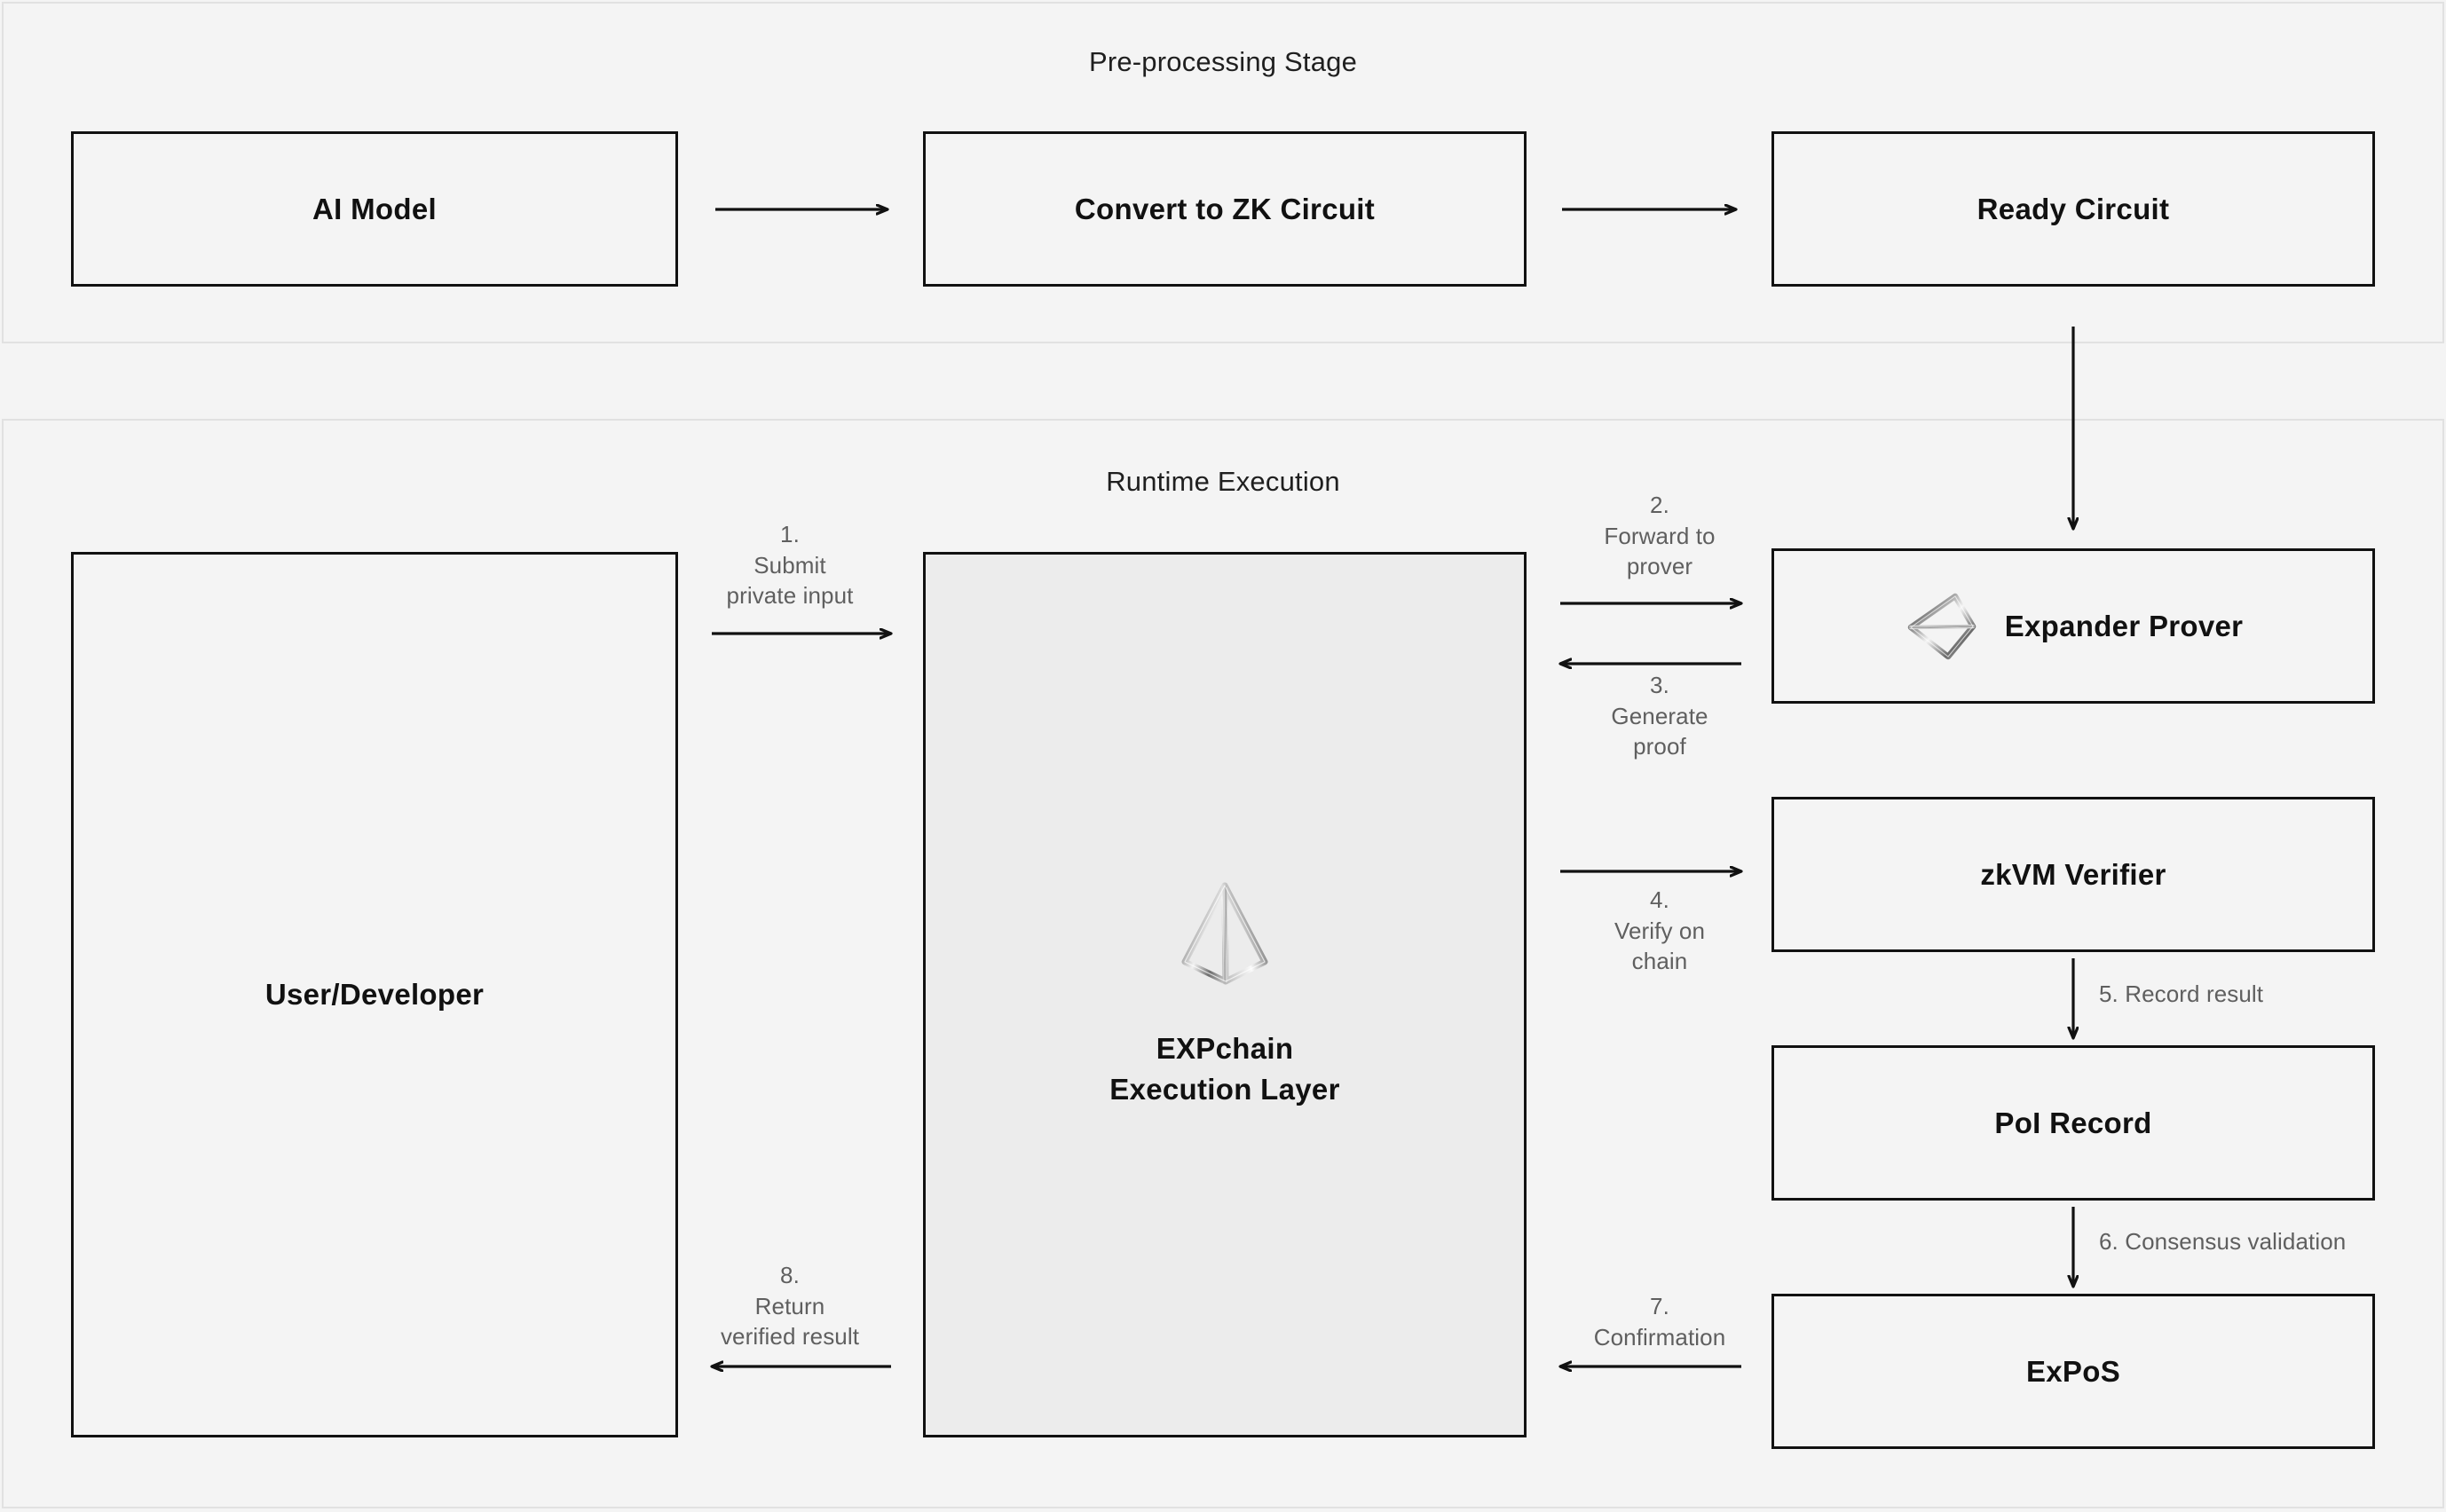  Describe the element at coordinates (1942, 626) in the screenshot. I see `tetrahedron-side-logo-icon` at that location.